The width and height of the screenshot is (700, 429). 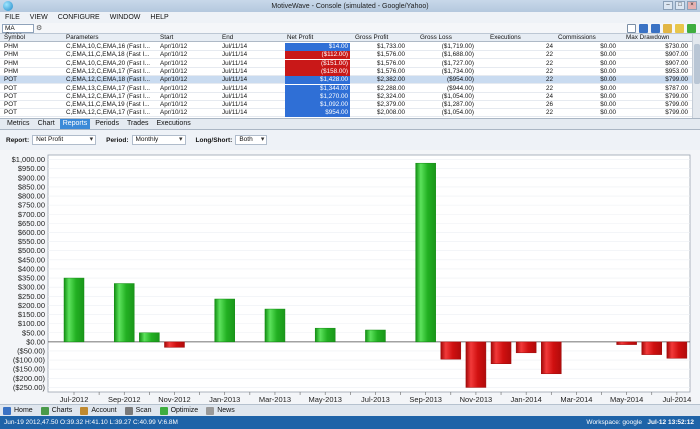 What do you see at coordinates (18, 410) in the screenshot?
I see `nav-home: Home` at bounding box center [18, 410].